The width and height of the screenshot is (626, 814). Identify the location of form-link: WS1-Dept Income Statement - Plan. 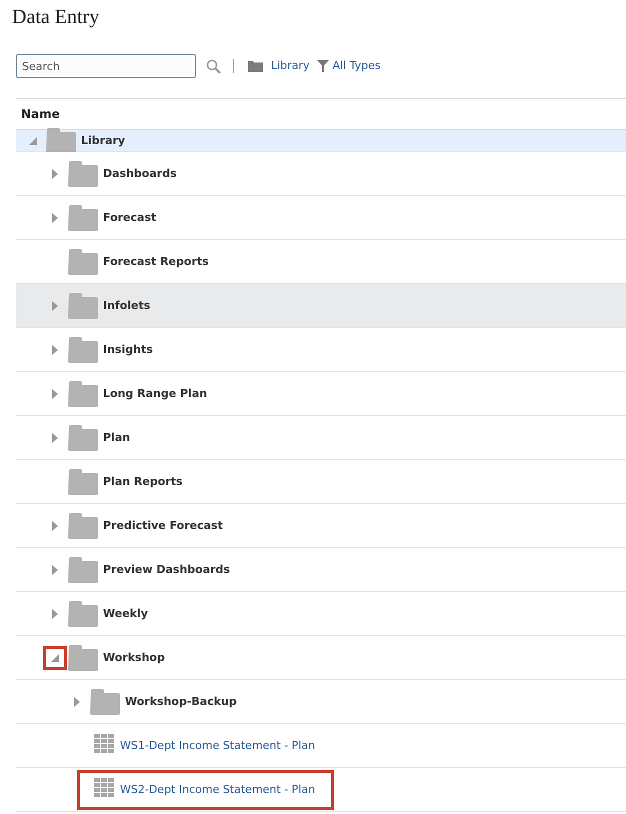
(218, 745).